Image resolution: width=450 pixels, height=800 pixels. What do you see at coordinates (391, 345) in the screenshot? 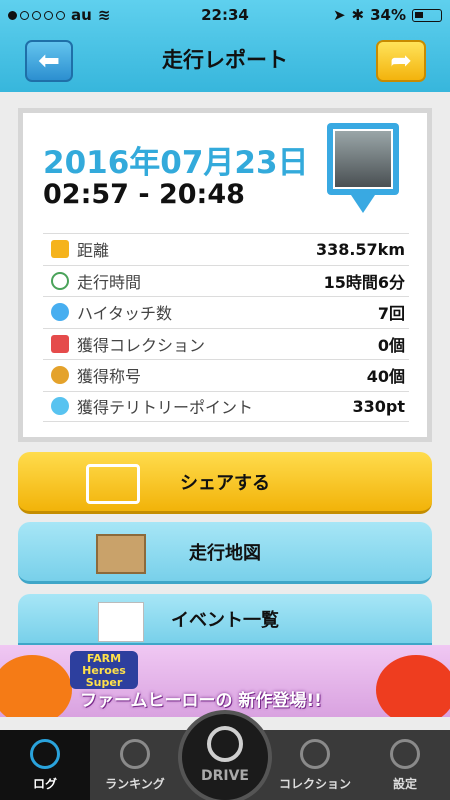
I see `stat-value: 0個` at bounding box center [391, 345].